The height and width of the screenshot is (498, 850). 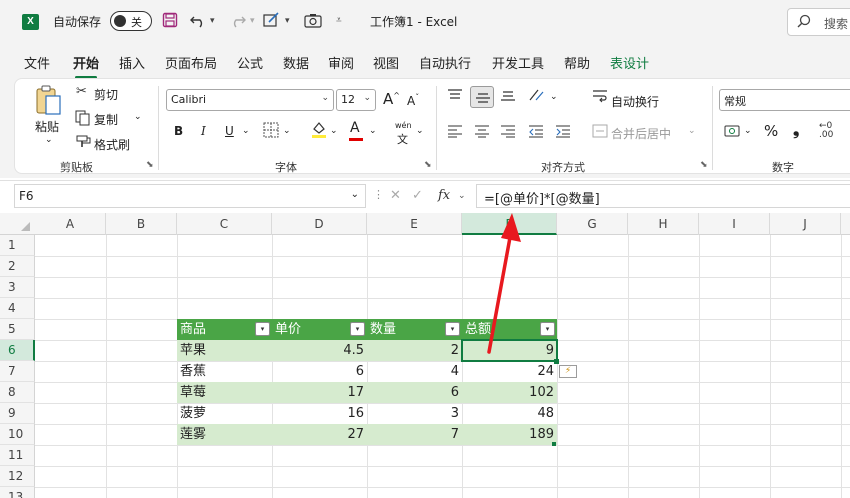 What do you see at coordinates (511, 227) in the screenshot?
I see `arrow-head` at bounding box center [511, 227].